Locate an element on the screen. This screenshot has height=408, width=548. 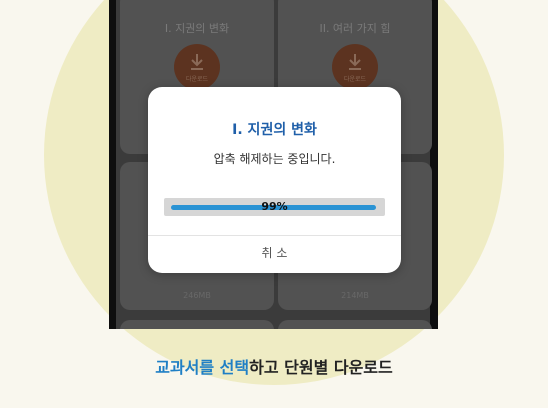
progress-percent: 99% is located at coordinates (274, 206).